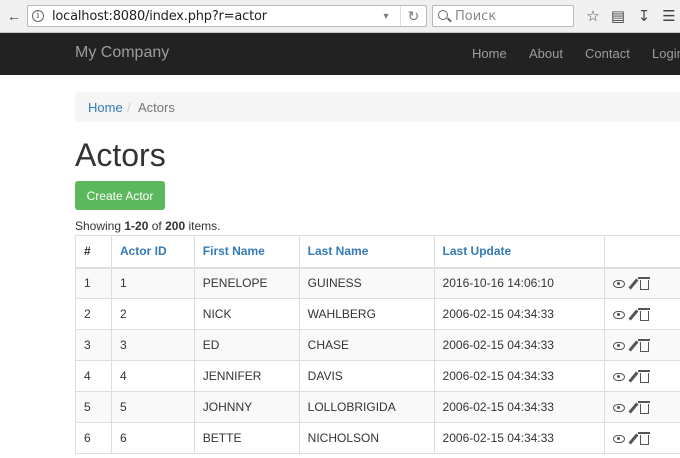 The width and height of the screenshot is (680, 458). Describe the element at coordinates (100, 226) in the screenshot. I see `summary-prefix: Showing` at that location.